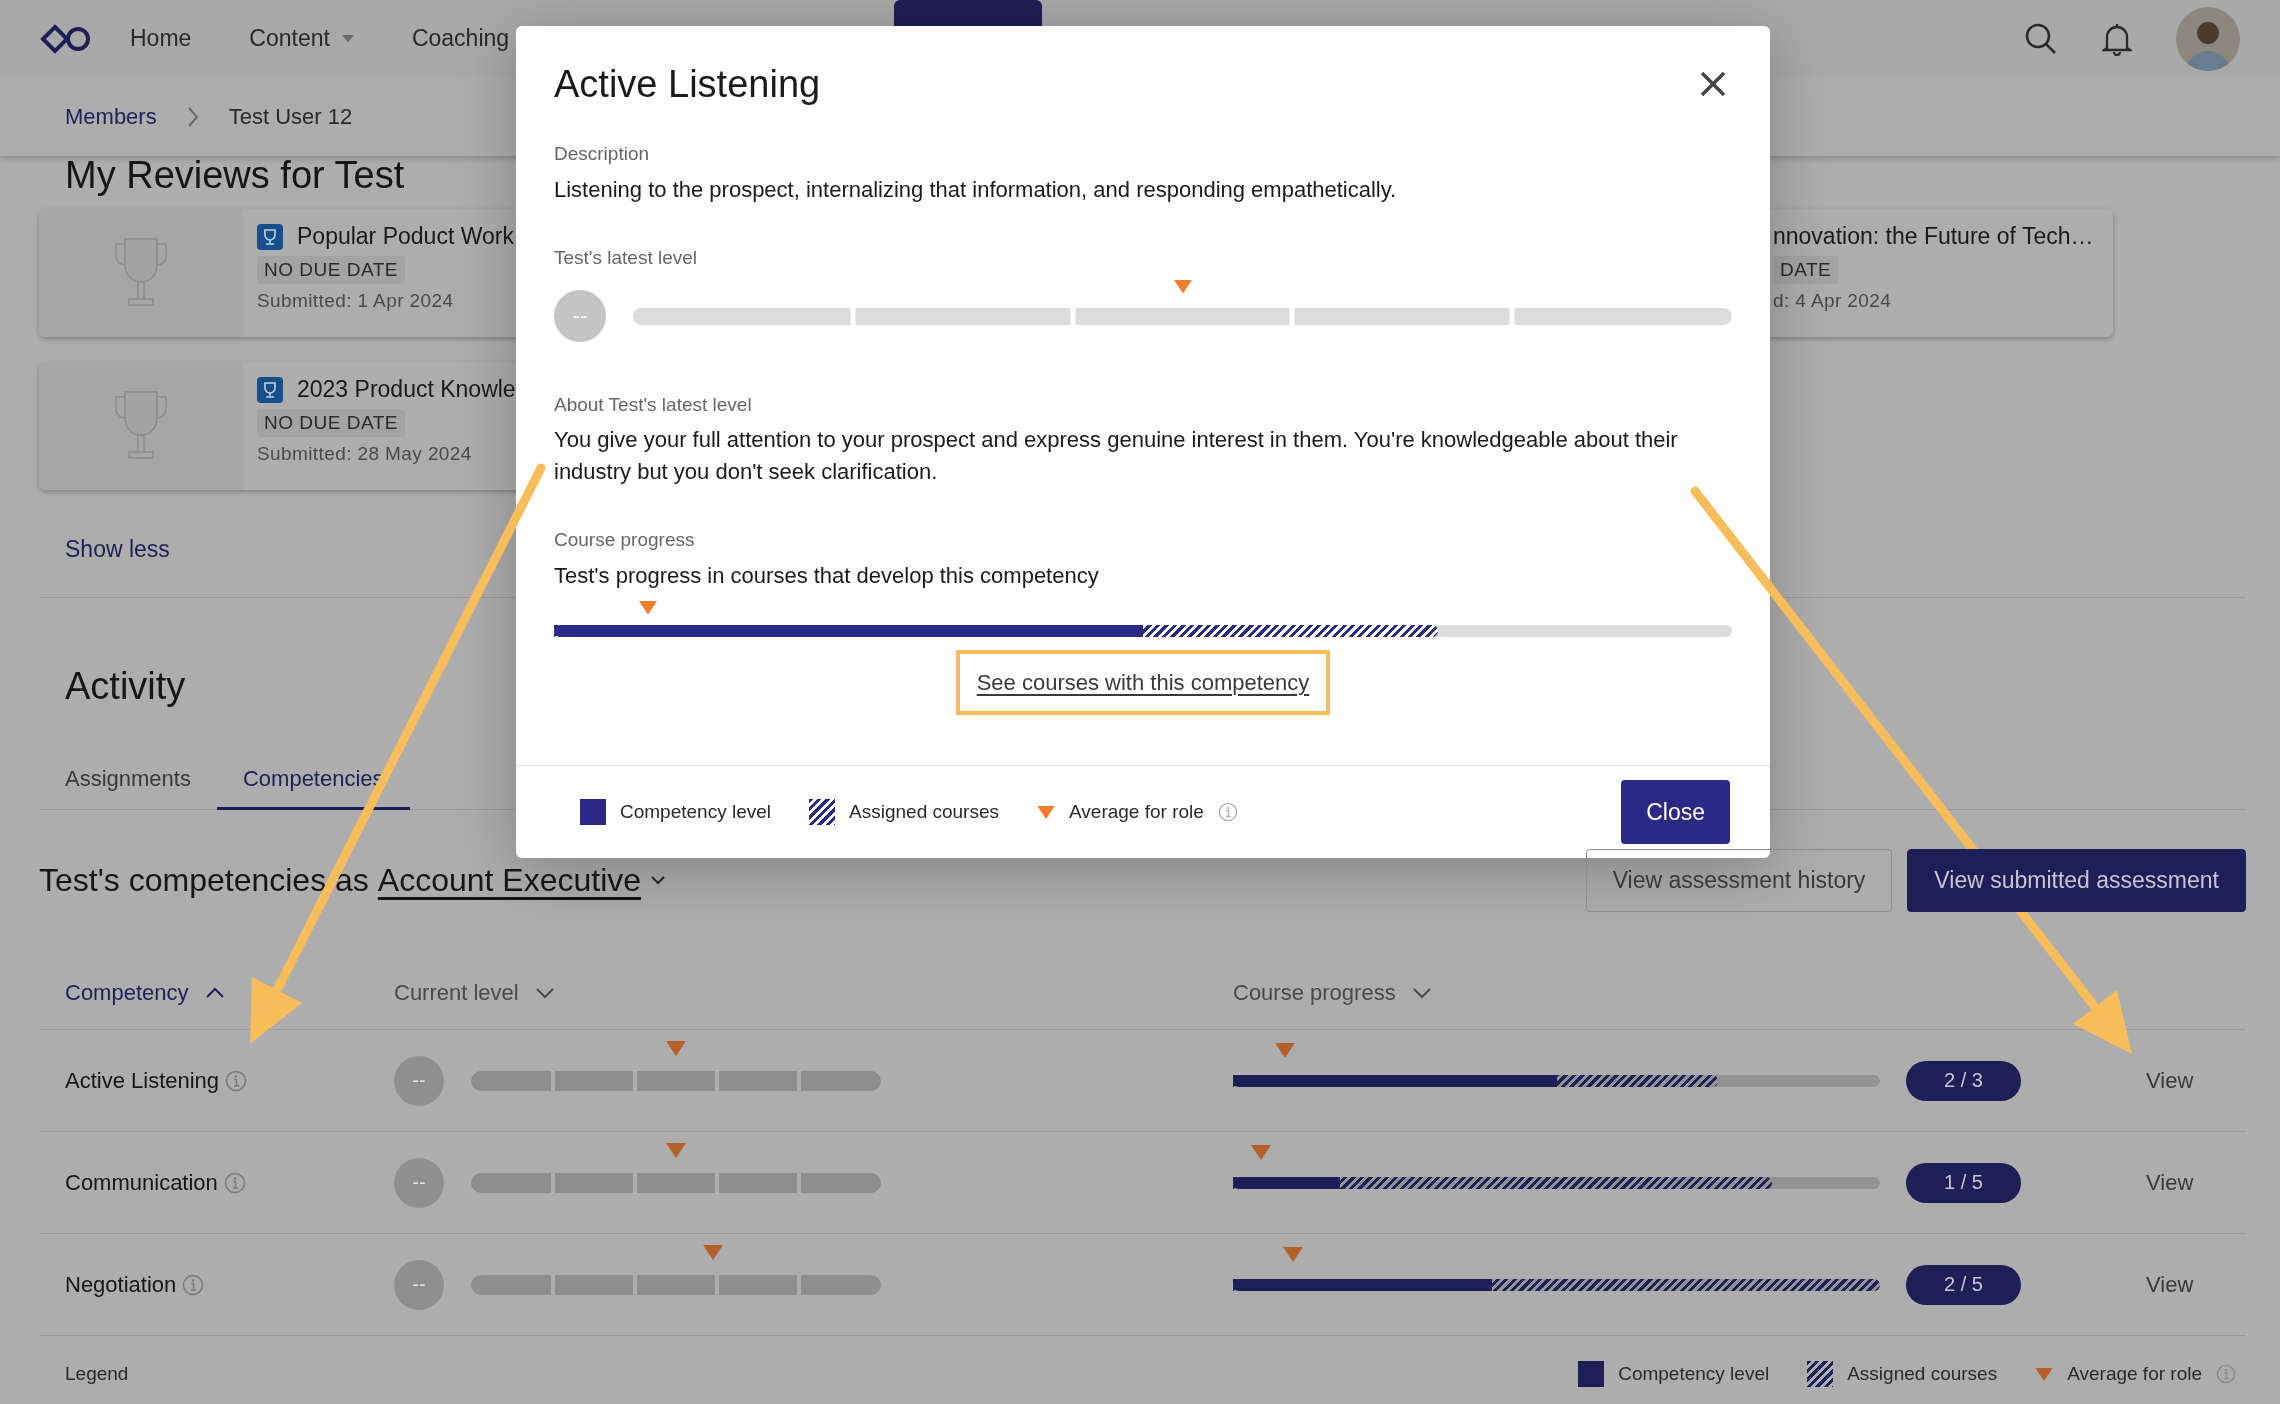 The height and width of the screenshot is (1404, 2280). I want to click on field-label: Description, so click(602, 154).